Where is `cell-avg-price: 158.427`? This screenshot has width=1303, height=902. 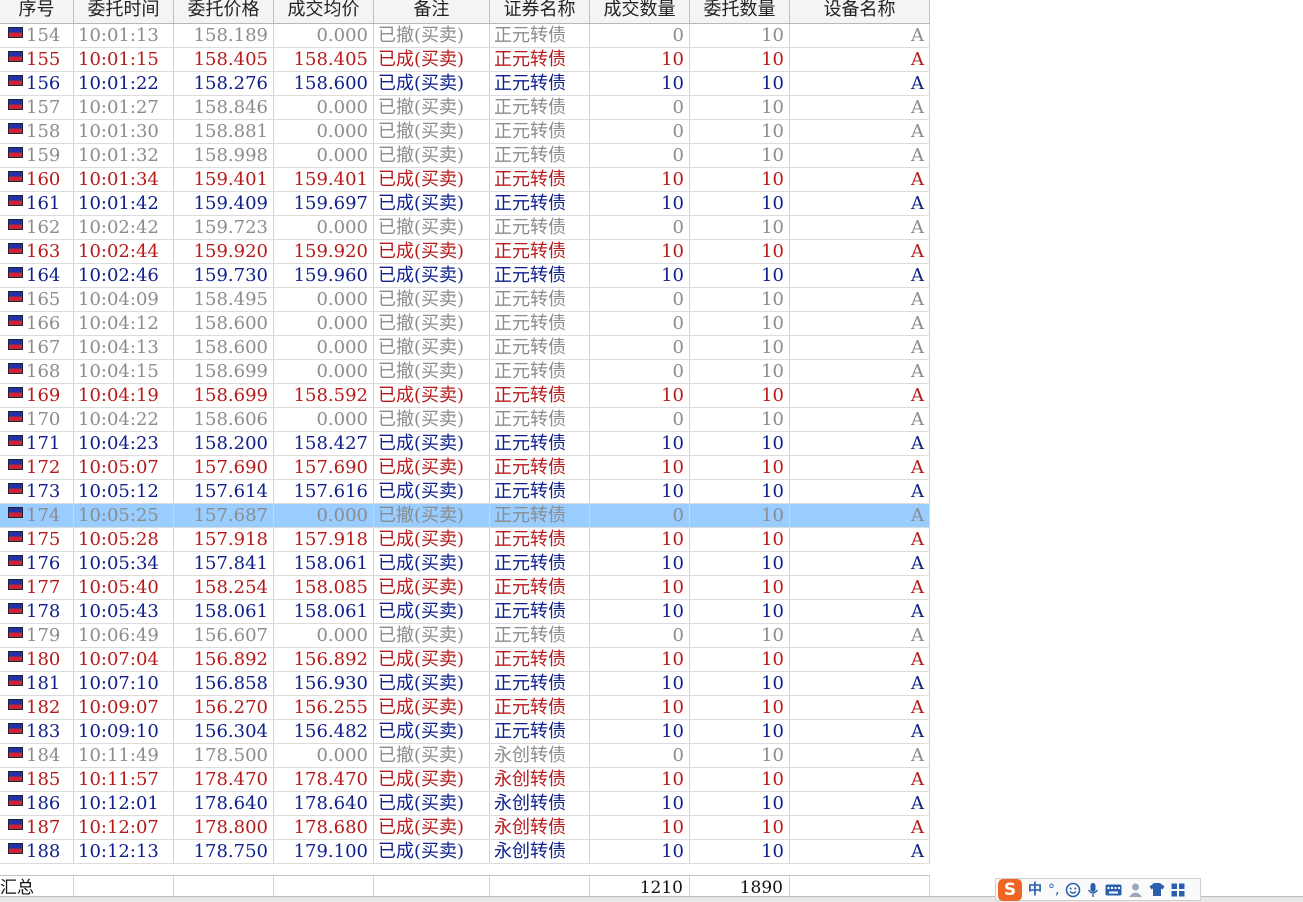 cell-avg-price: 158.427 is located at coordinates (324, 443).